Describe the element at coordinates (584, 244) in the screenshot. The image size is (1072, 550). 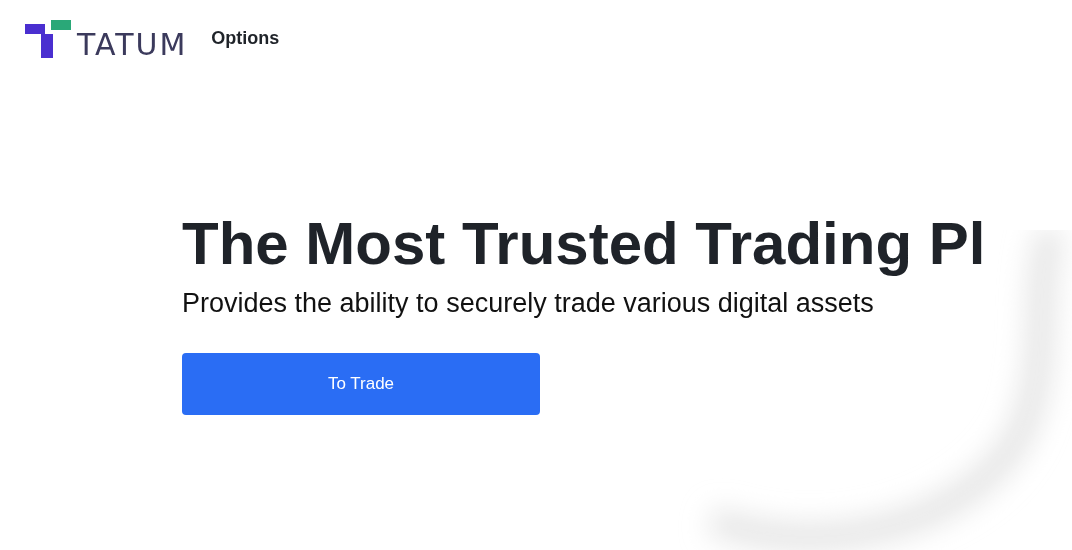
I see `hero-title: The Most Trusted Trading Pl` at that location.